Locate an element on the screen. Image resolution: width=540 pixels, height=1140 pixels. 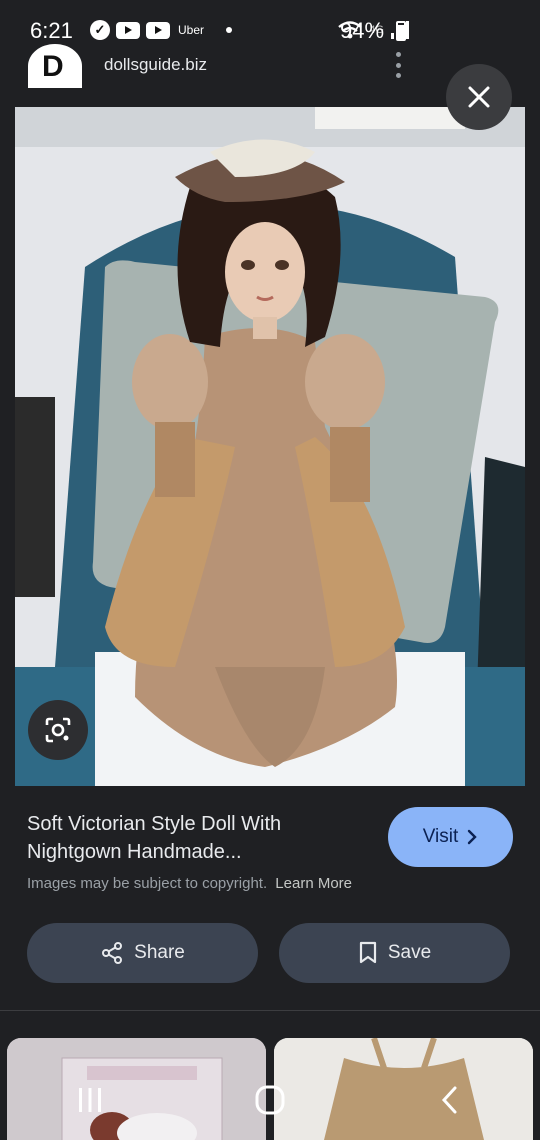
source-domain: dollsguide.biz is located at coordinates (155, 65).